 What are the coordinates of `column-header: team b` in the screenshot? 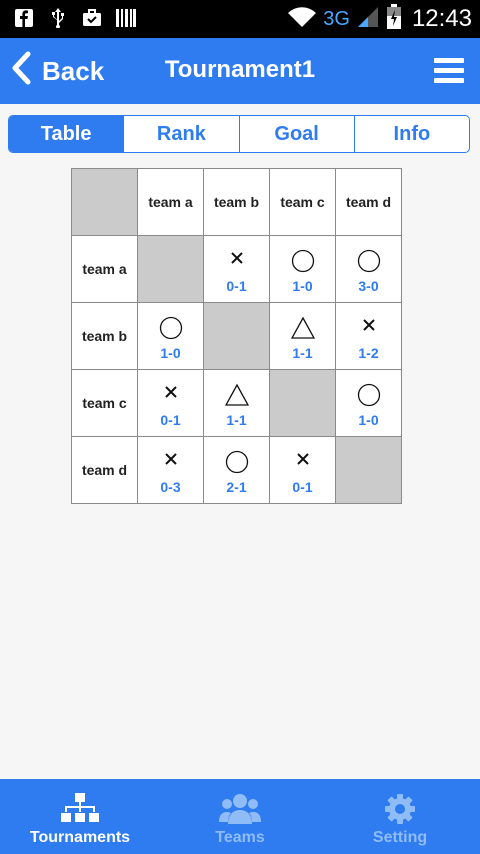 It's located at (236, 202).